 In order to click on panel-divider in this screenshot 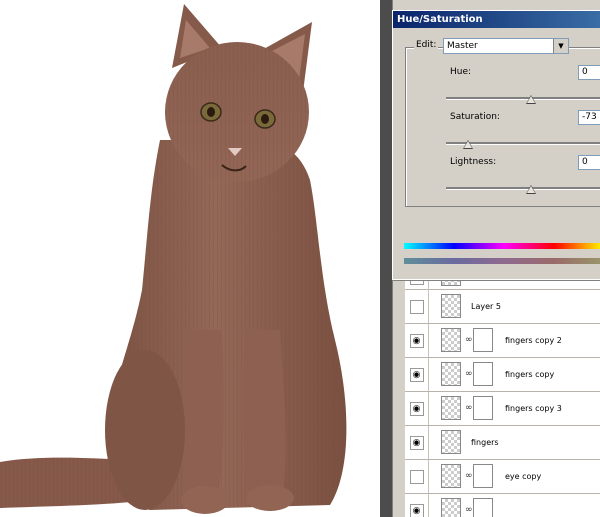, I will do `click(386, 258)`.